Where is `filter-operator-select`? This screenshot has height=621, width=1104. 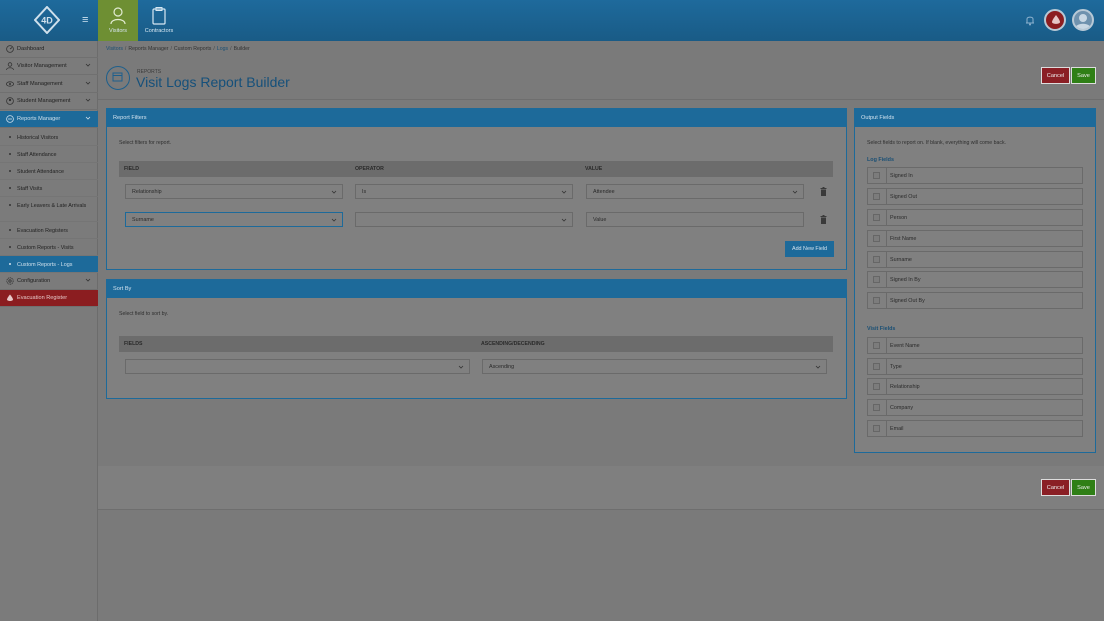 filter-operator-select is located at coordinates (464, 219).